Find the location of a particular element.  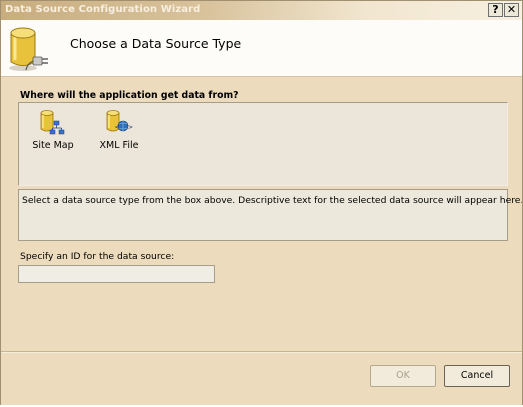

wizard-header: Choose a Data Source Type is located at coordinates (261, 48).